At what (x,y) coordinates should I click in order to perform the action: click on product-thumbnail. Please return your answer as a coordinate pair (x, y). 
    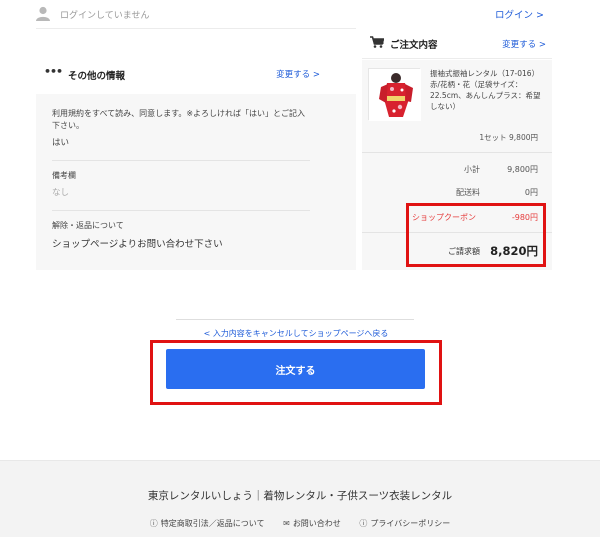
    Looking at the image, I should click on (394, 94).